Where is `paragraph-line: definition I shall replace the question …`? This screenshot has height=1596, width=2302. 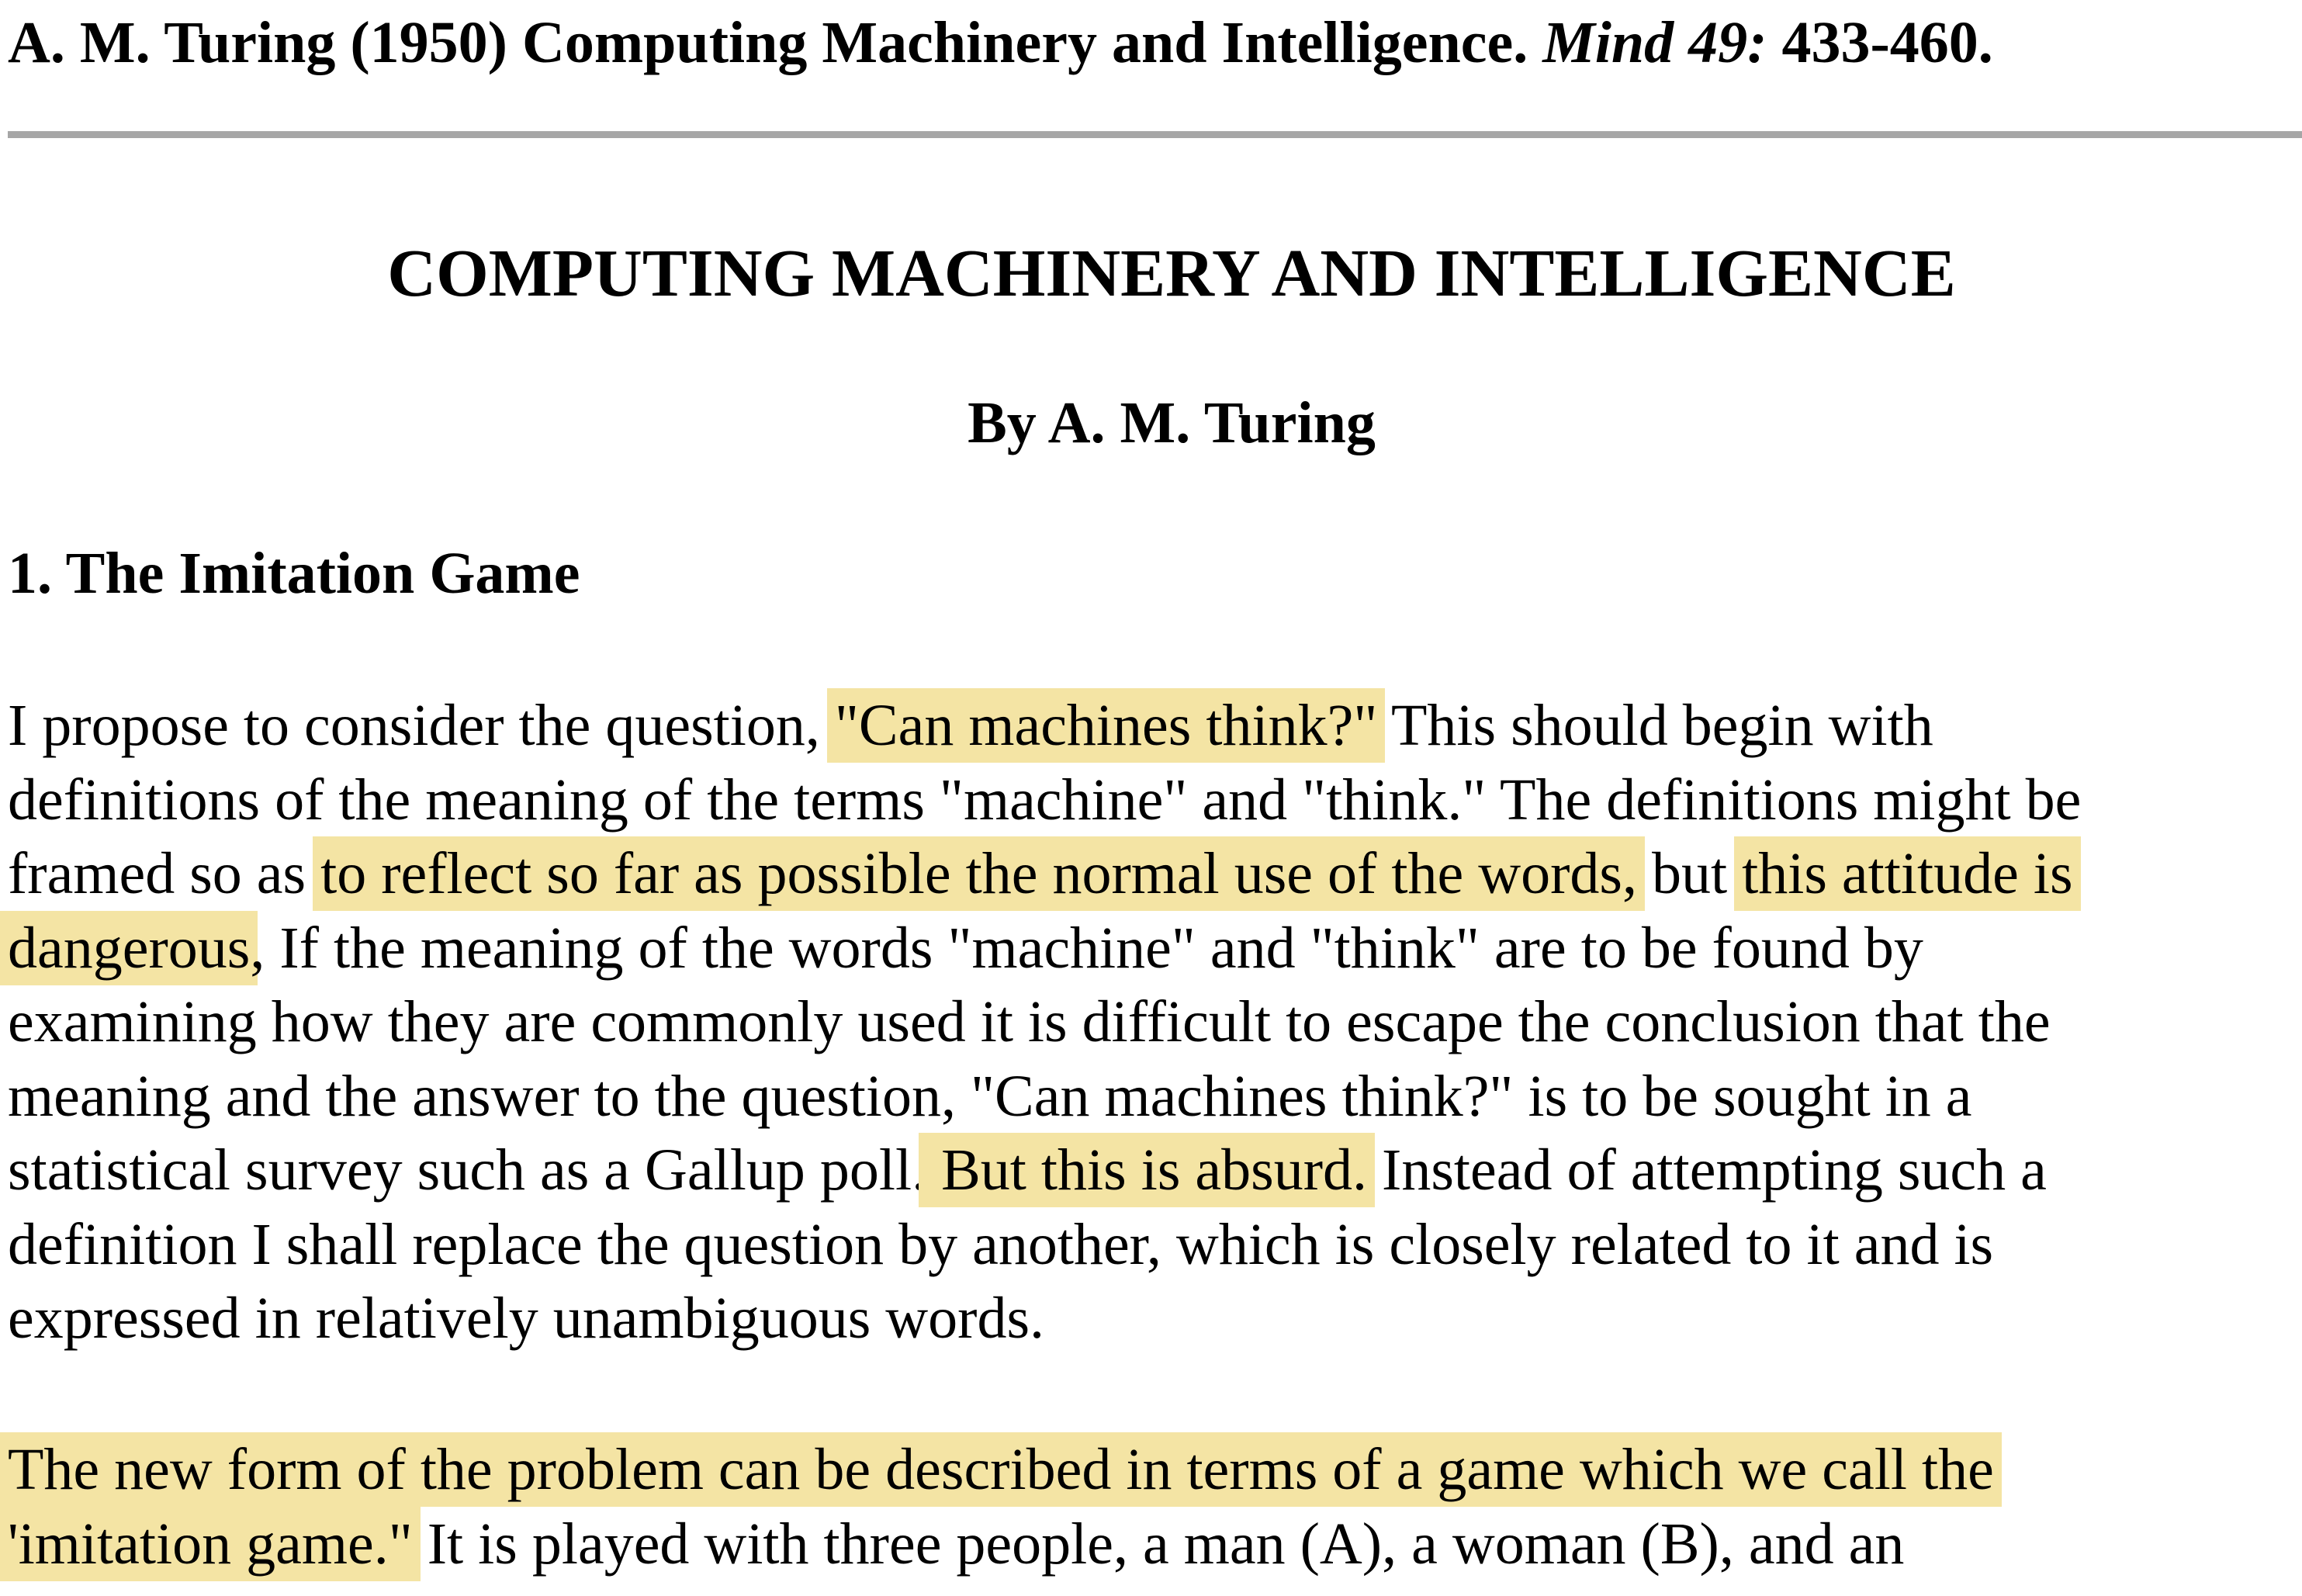
paragraph-line: definition I shall replace the question … is located at coordinates (1001, 1244).